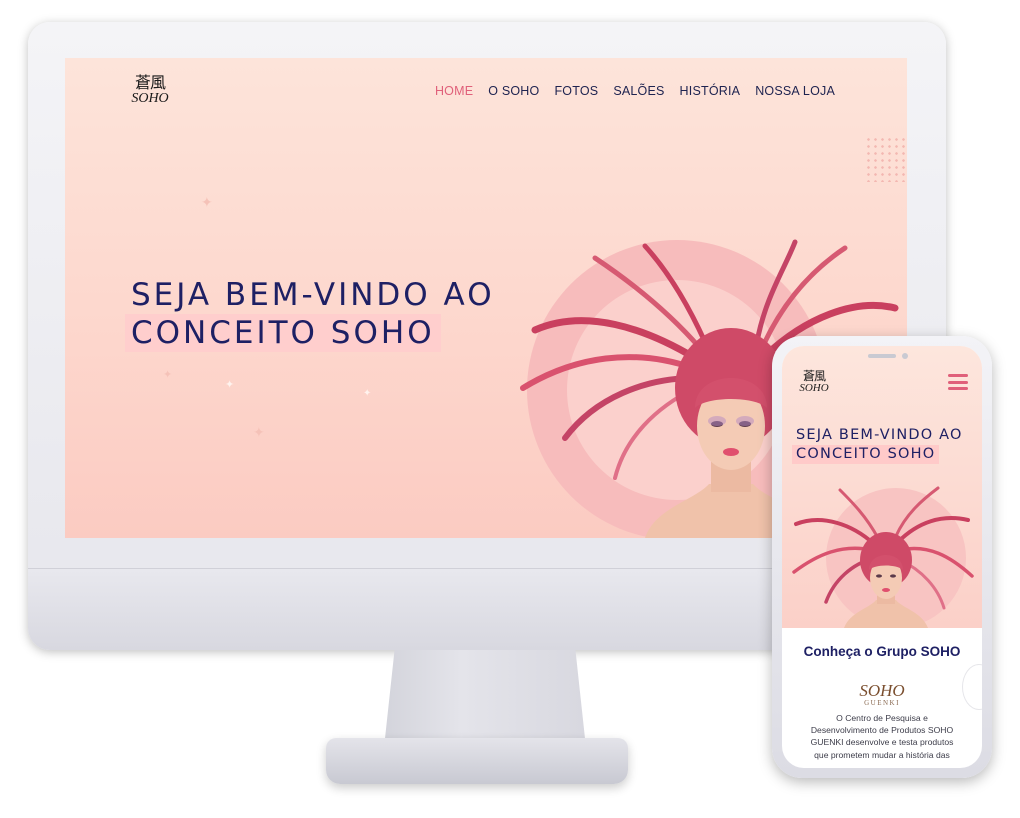 The height and width of the screenshot is (818, 1020). I want to click on nav-o-soho: O SOHO, so click(513, 91).